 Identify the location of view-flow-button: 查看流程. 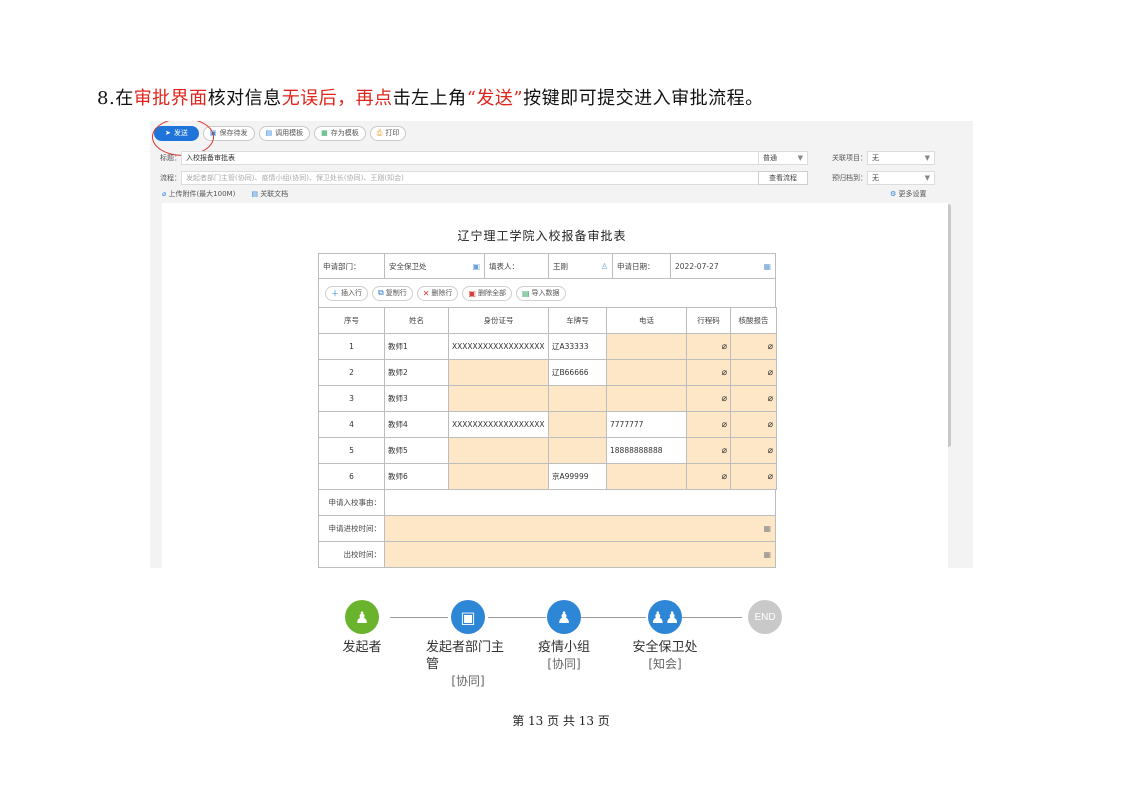
(783, 178).